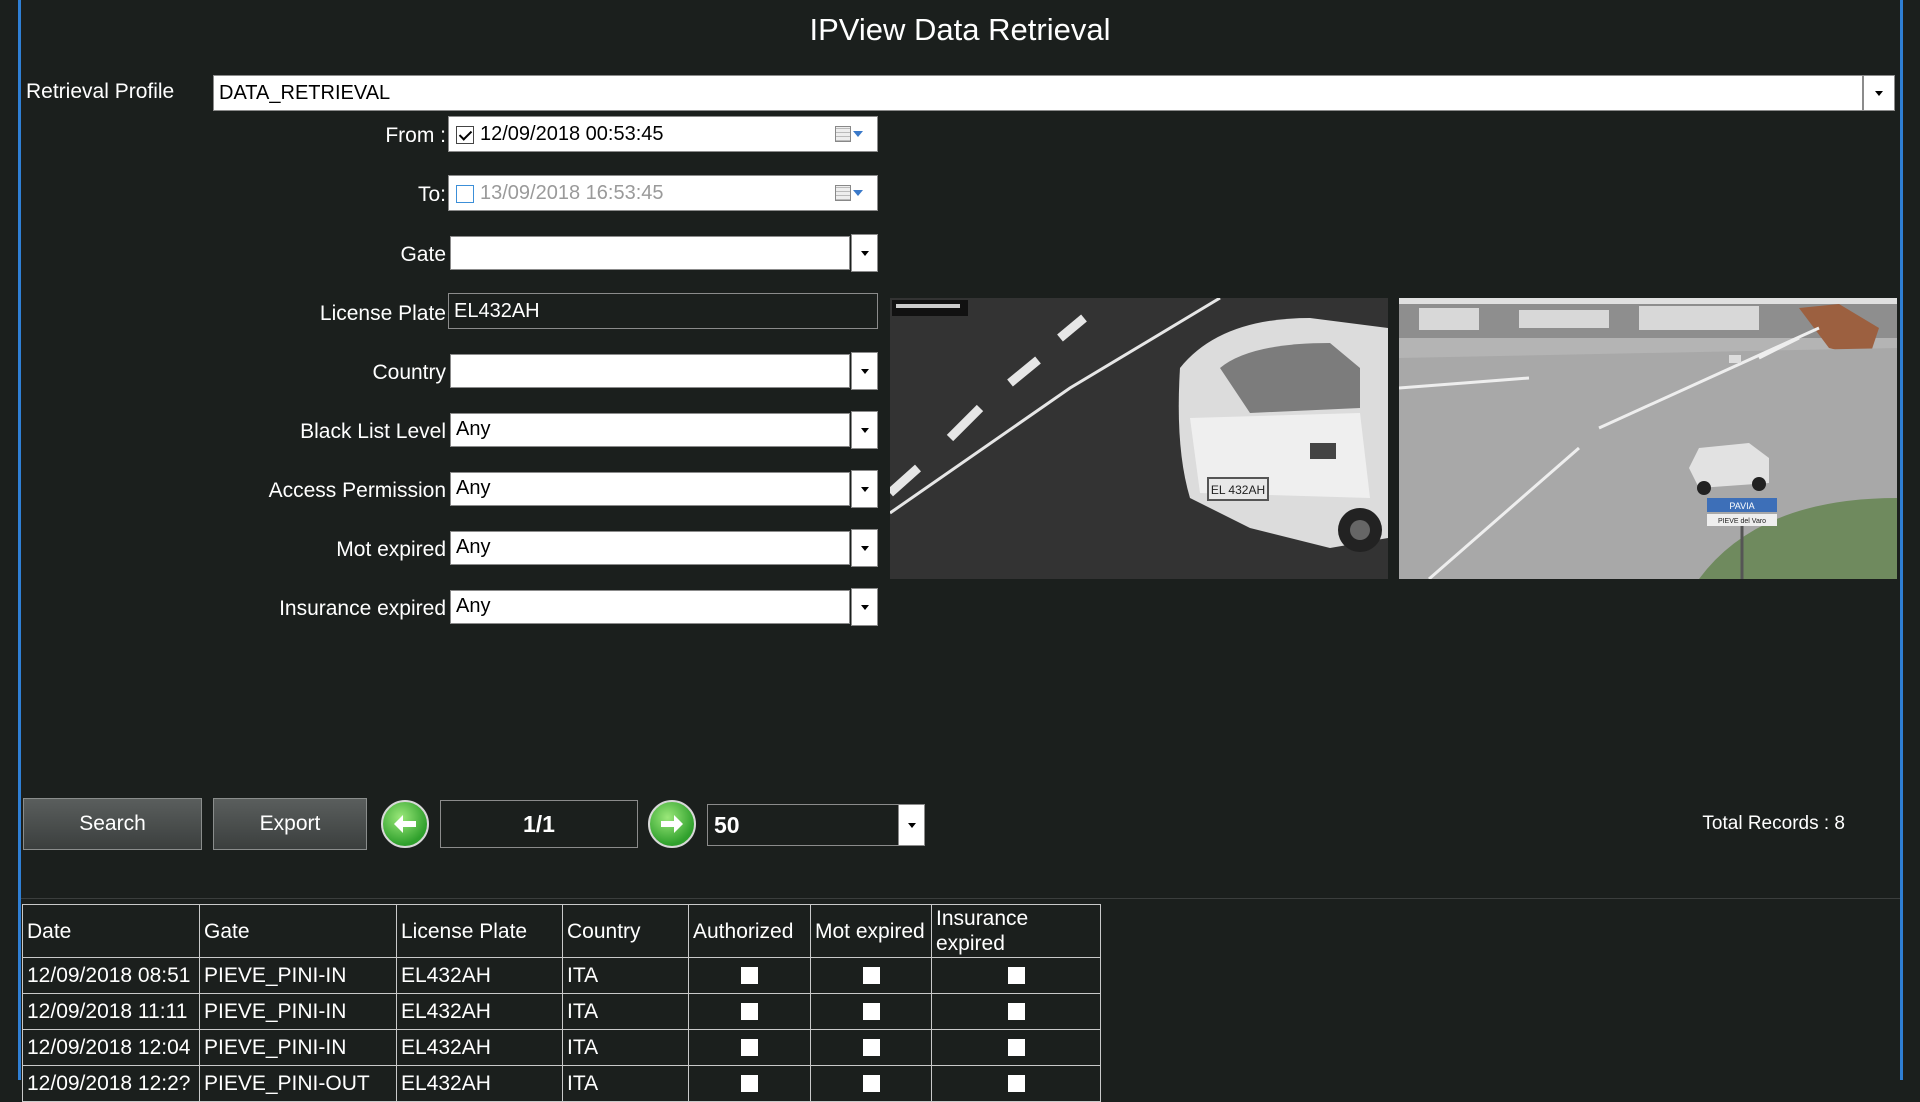  I want to click on export-button: Export, so click(290, 824).